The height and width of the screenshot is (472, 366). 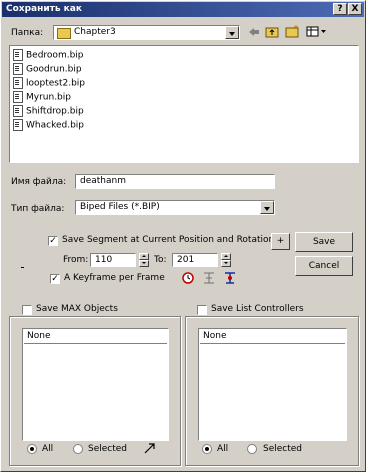 I want to click on to-label: To:, so click(x=160, y=260).